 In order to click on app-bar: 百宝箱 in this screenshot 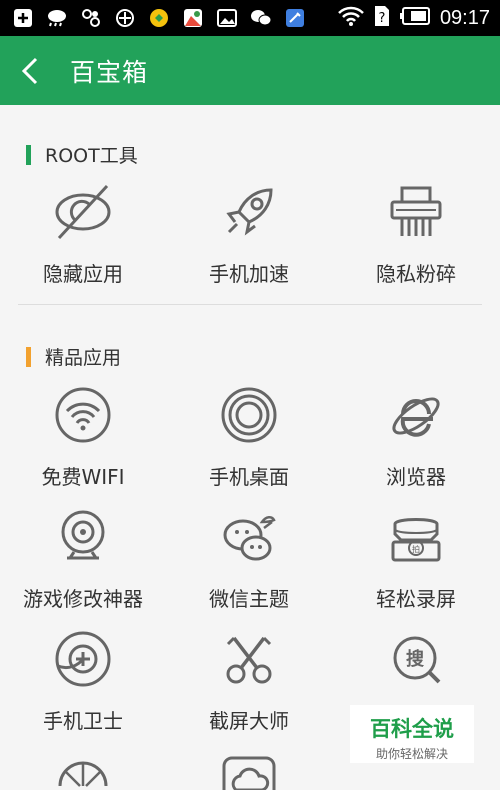, I will do `click(250, 70)`.